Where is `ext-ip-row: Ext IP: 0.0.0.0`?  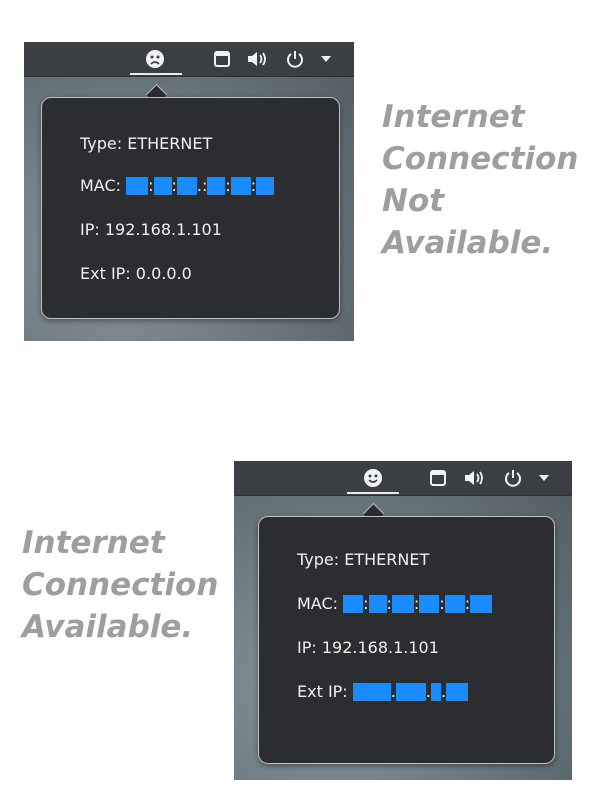
ext-ip-row: Ext IP: 0.0.0.0 is located at coordinates (136, 273).